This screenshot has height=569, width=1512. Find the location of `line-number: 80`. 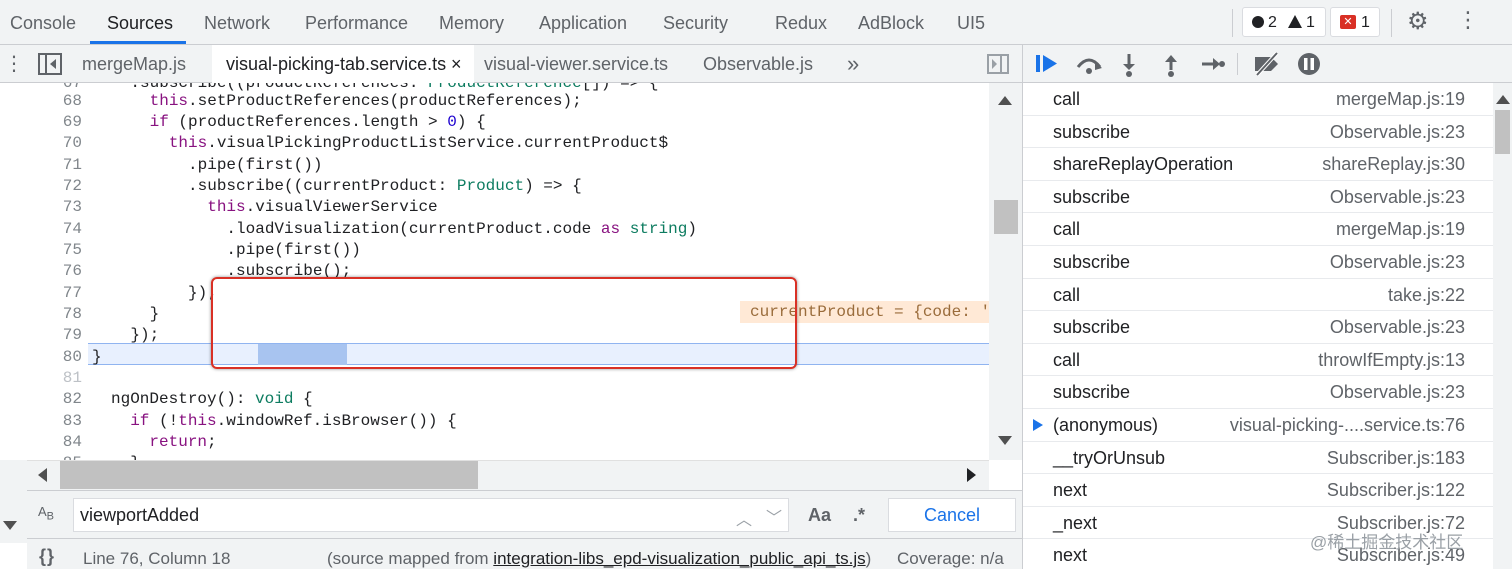

line-number: 80 is located at coordinates (54, 357).